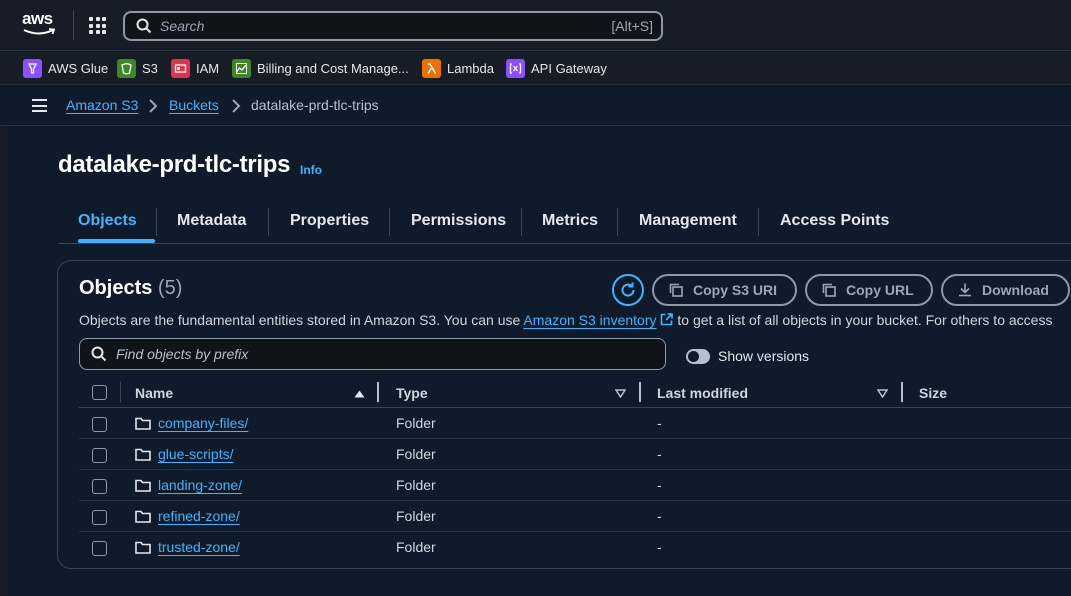 This screenshot has width=1071, height=596. I want to click on object-name-link: glue-scripts/, so click(195, 454).